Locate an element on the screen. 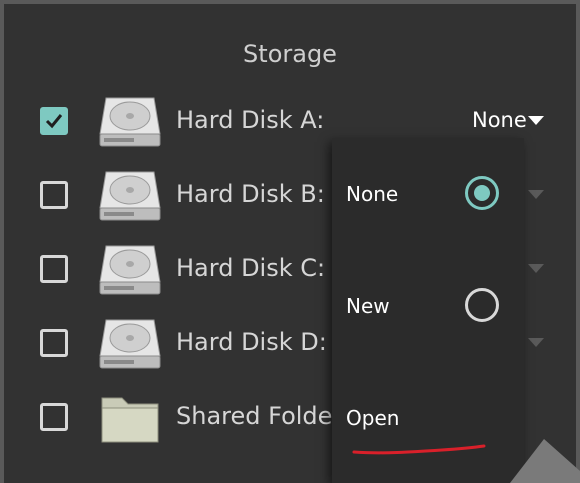  shared-folder-label: Shared Folde is located at coordinates (254, 416).